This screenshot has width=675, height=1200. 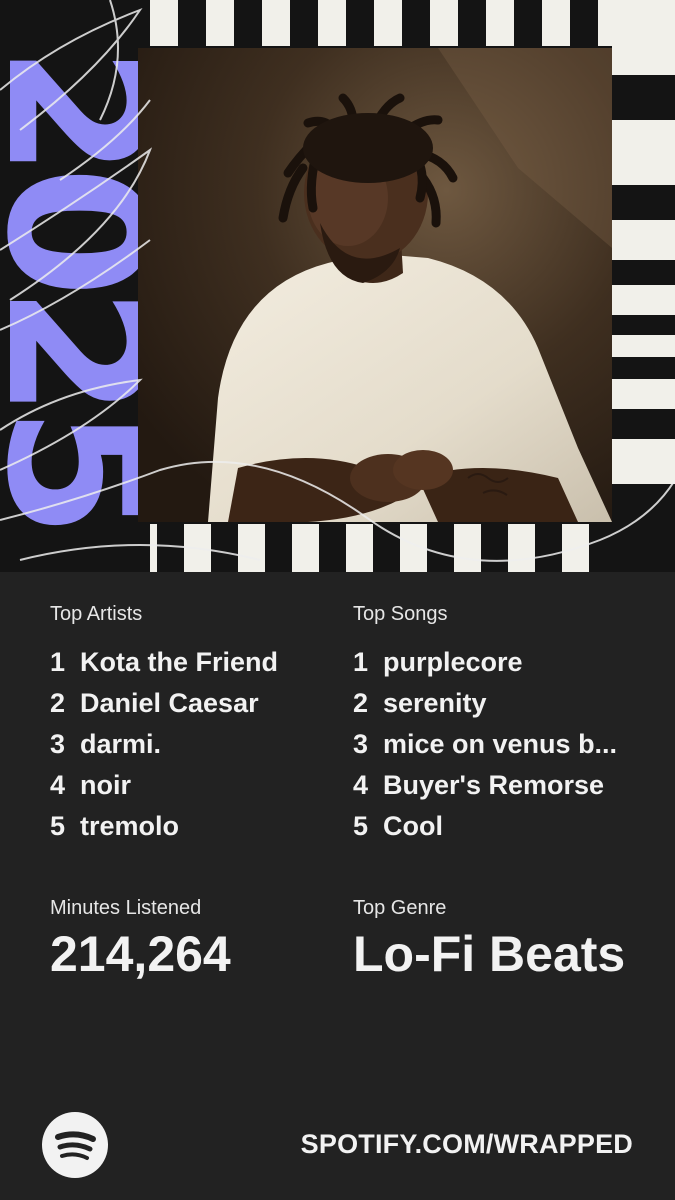 What do you see at coordinates (200, 826) in the screenshot?
I see `list-item: 5 tremolo` at bounding box center [200, 826].